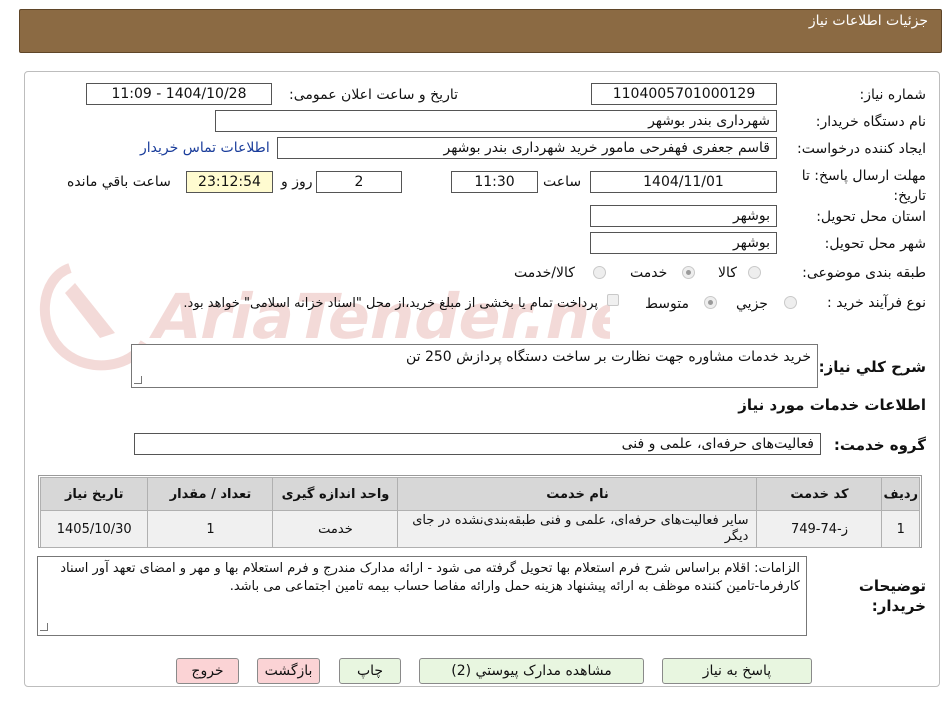 The width and height of the screenshot is (944, 703). Describe the element at coordinates (868, 21) in the screenshot. I see `page-title: جزئیات اطلاعات نیاز` at that location.